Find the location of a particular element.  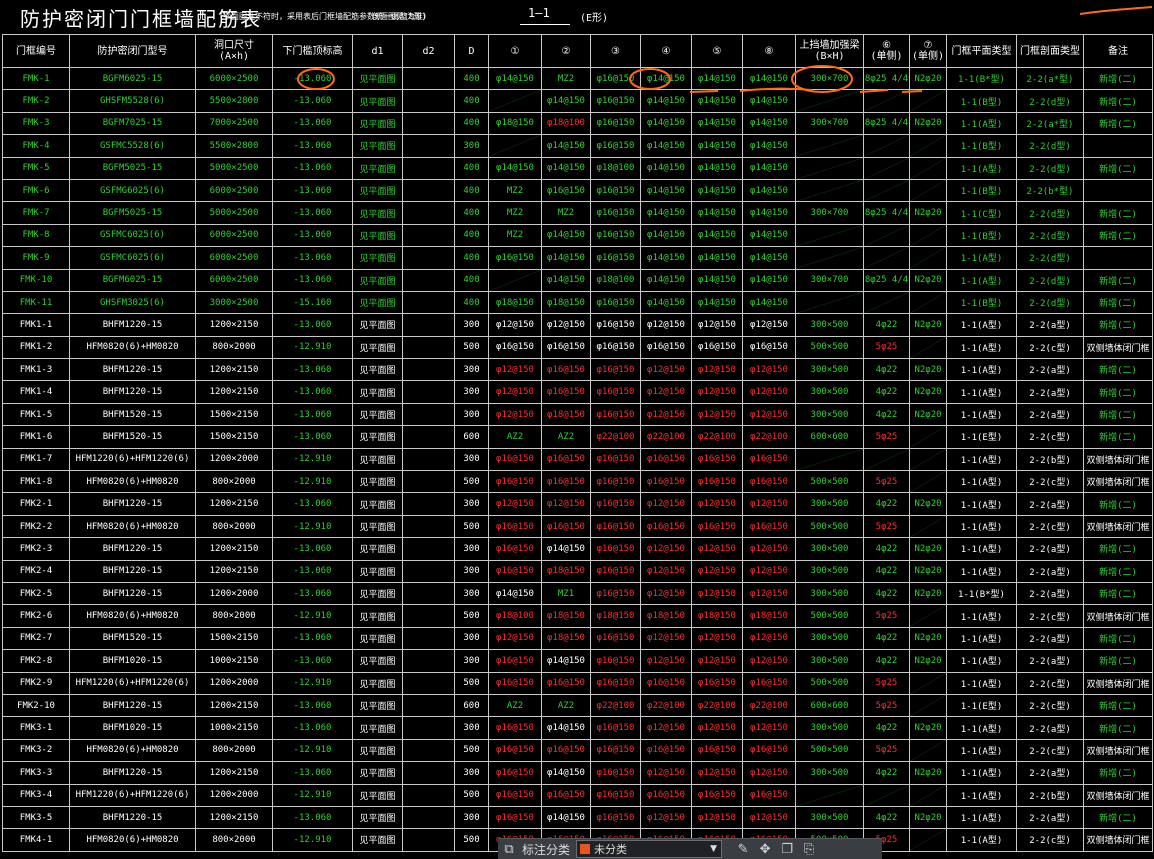

table-cell: BHFM1020-15 is located at coordinates (132, 661).